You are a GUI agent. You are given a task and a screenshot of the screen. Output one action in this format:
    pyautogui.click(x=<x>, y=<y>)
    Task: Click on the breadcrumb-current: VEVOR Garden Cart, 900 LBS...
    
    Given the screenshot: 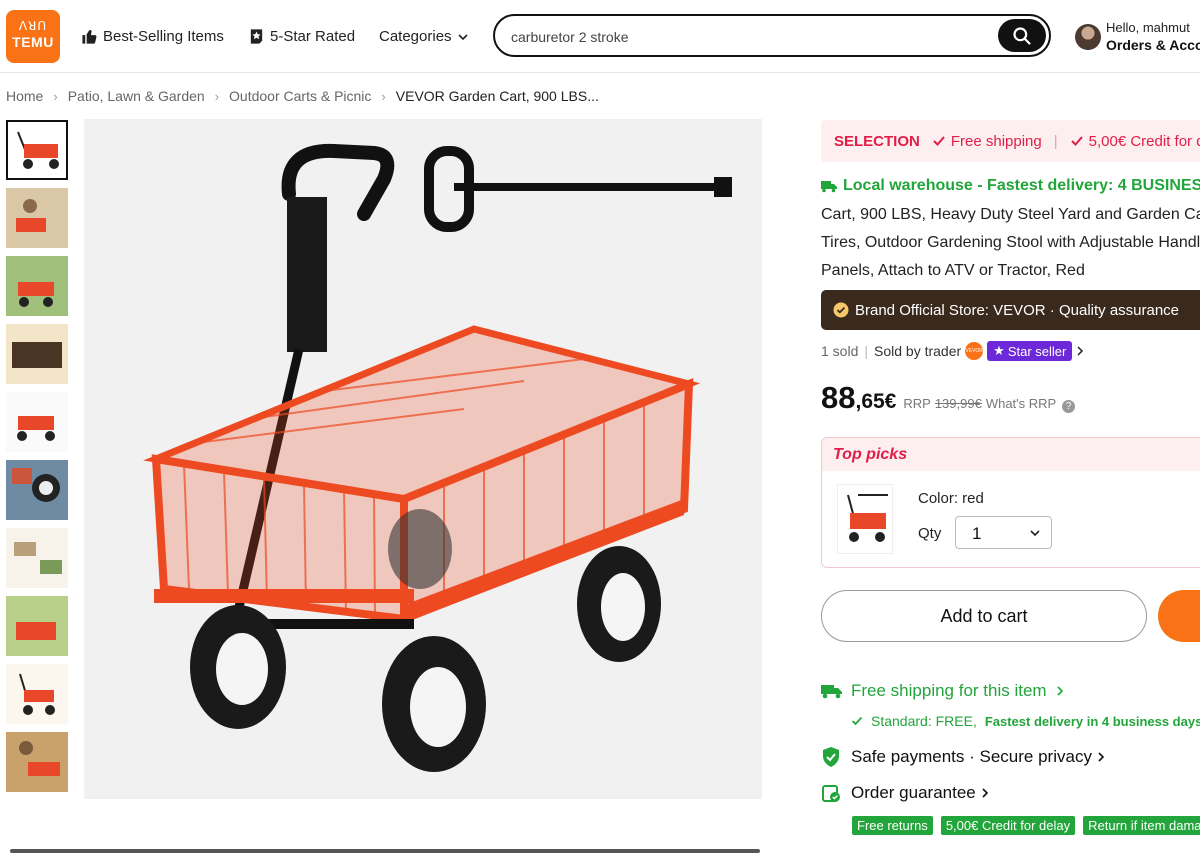 What is the action you would take?
    pyautogui.click(x=497, y=96)
    